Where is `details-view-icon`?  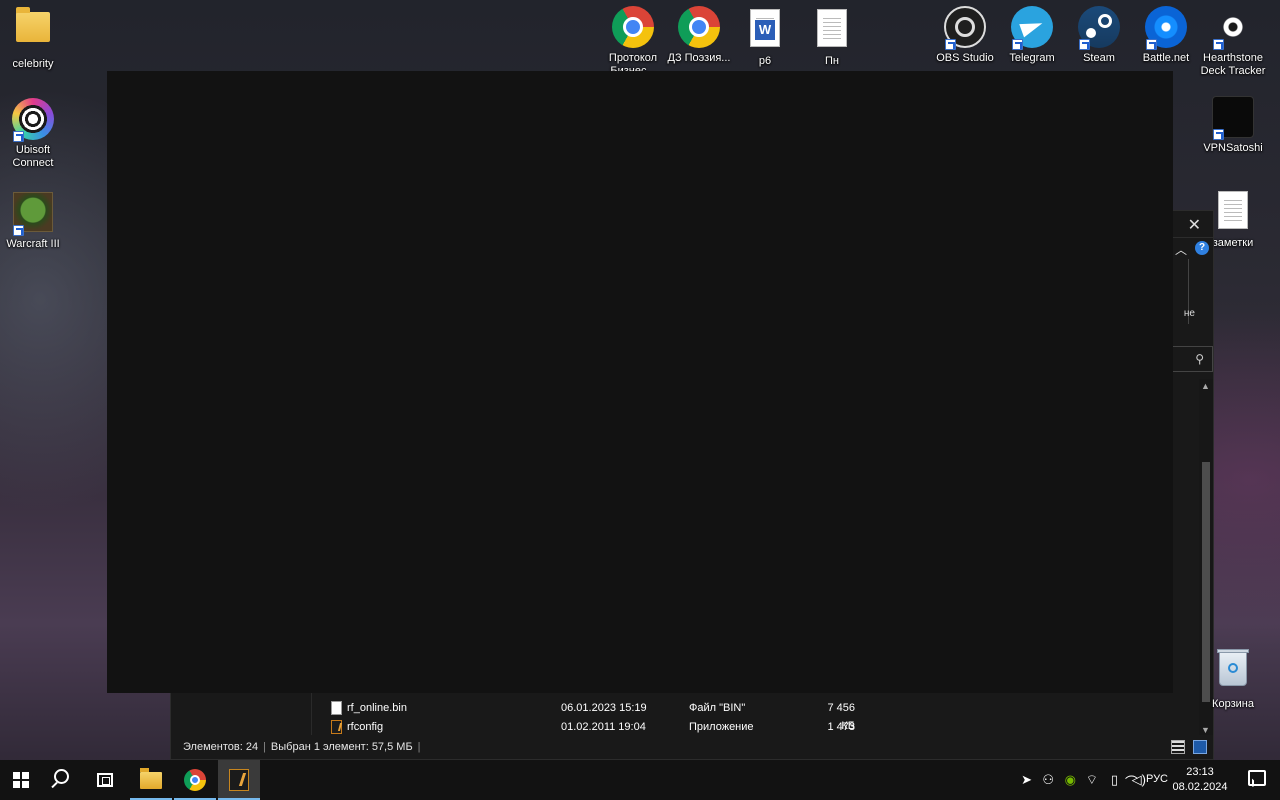 details-view-icon is located at coordinates (1178, 747).